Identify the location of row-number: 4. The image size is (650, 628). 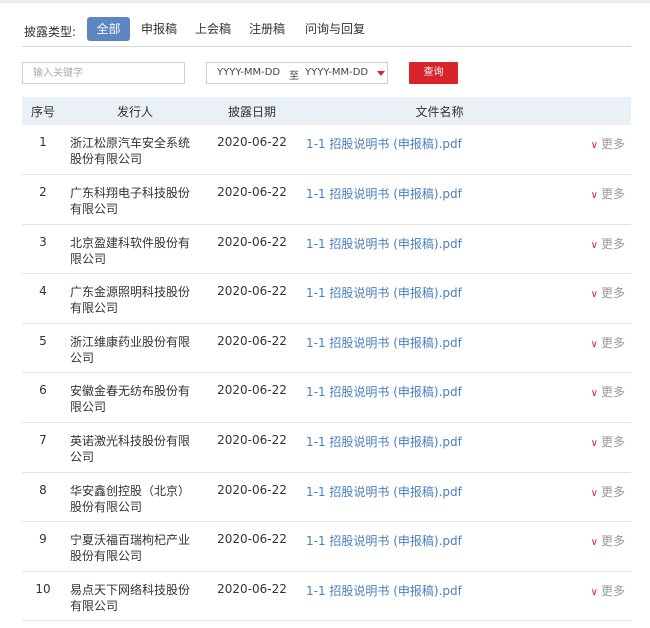
(43, 291).